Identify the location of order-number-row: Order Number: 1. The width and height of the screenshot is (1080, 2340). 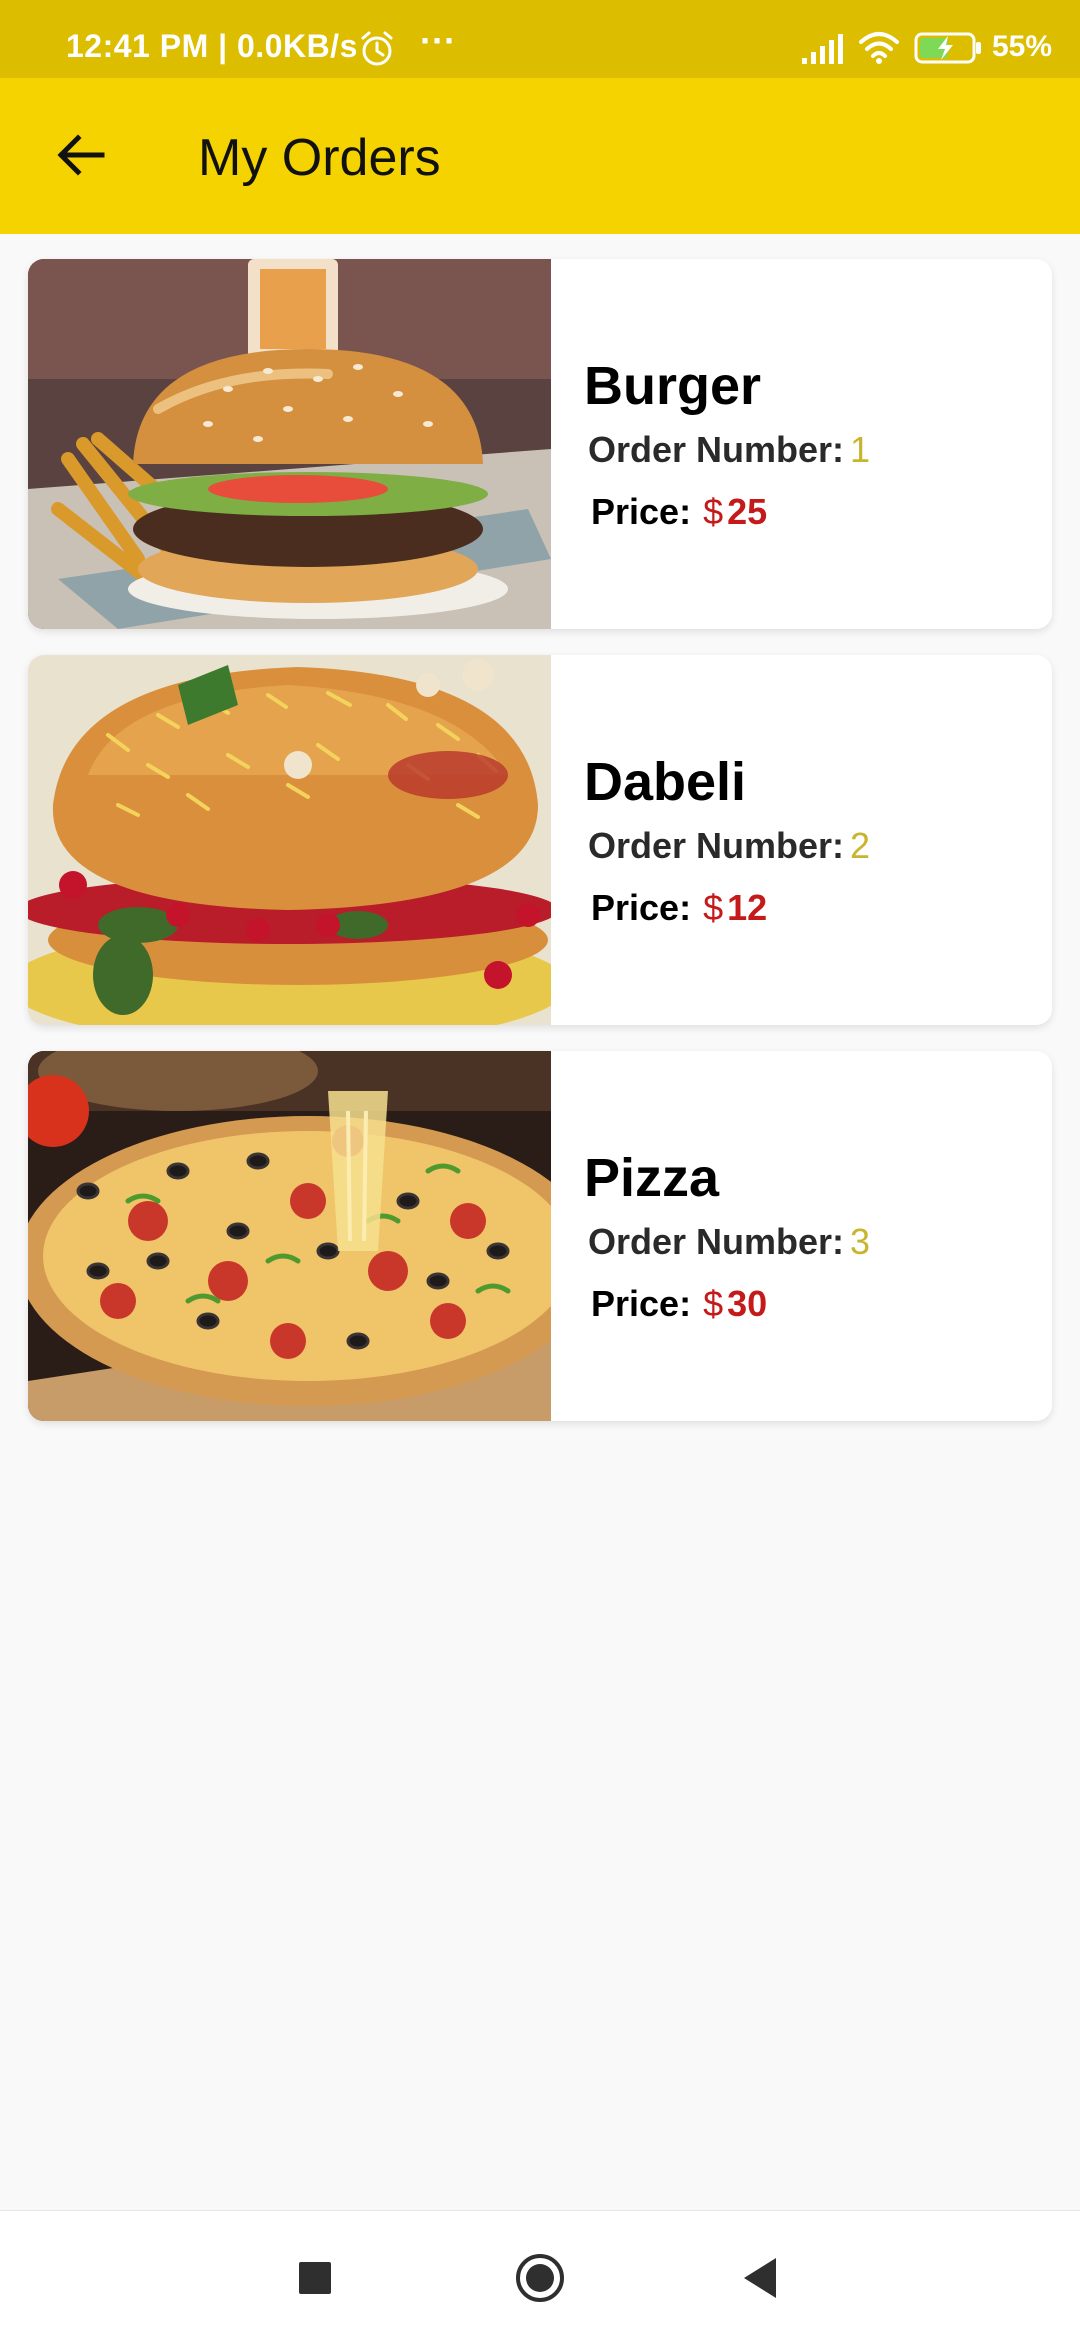
(729, 450).